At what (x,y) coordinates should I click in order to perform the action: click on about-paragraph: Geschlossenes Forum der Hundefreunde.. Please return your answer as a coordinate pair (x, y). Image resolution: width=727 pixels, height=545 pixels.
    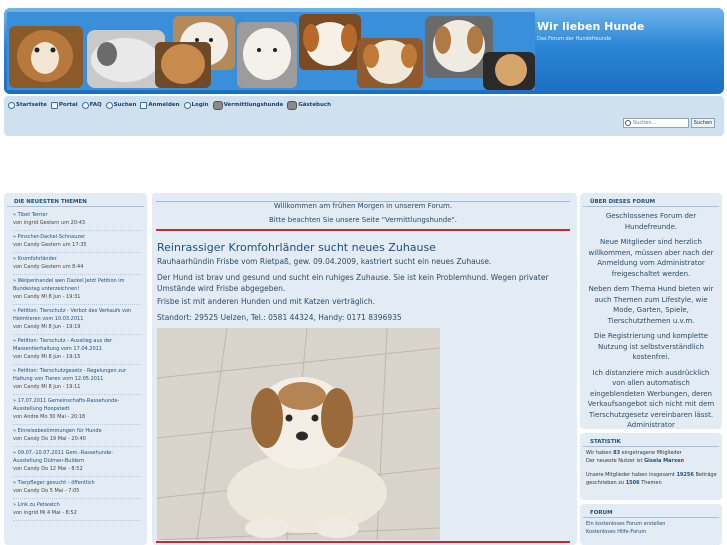
    Looking at the image, I should click on (651, 221).